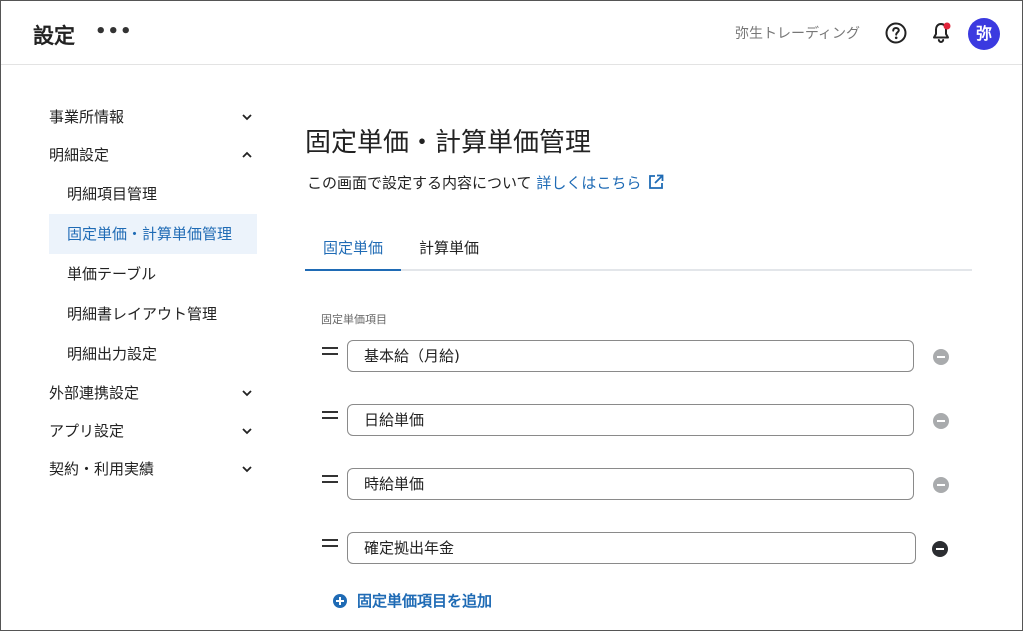 This screenshot has height=631, width=1023. I want to click on sidebar-subitem-unit-price-management: 固定単価・計算単価管理, so click(153, 234).